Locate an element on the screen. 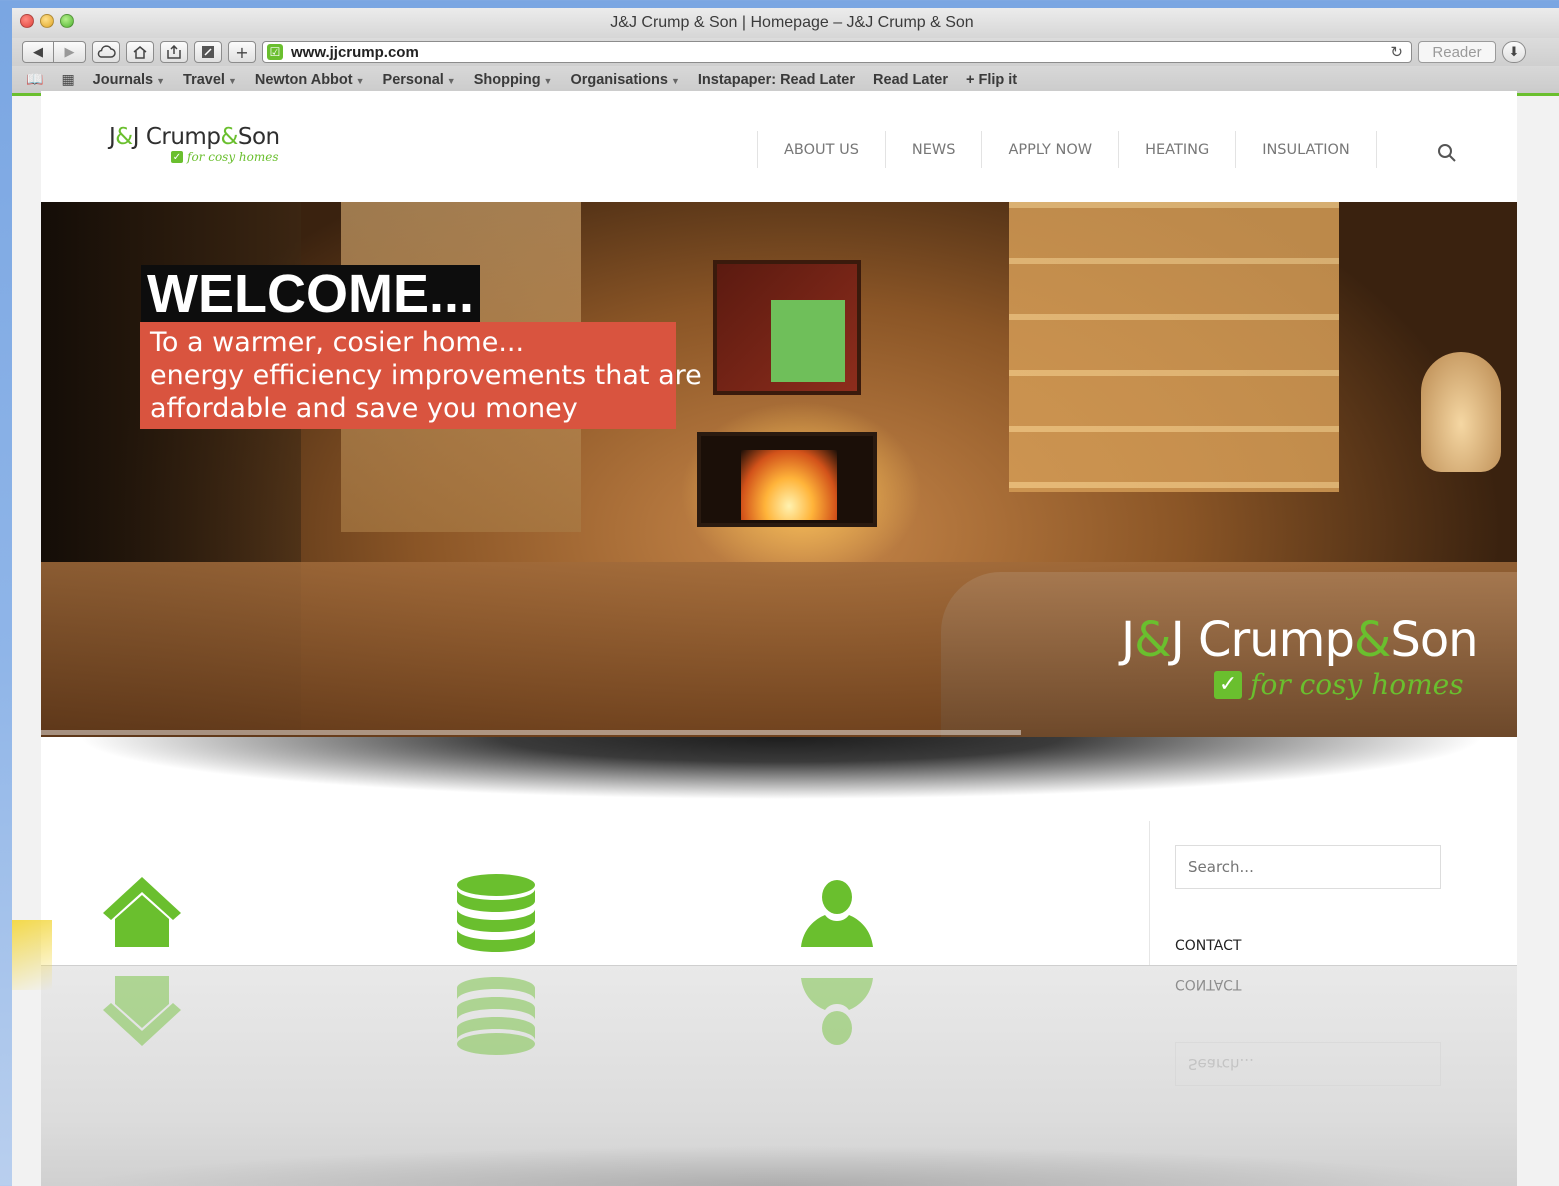 This screenshot has width=1559, height=1186. house-icon is located at coordinates (142, 911).